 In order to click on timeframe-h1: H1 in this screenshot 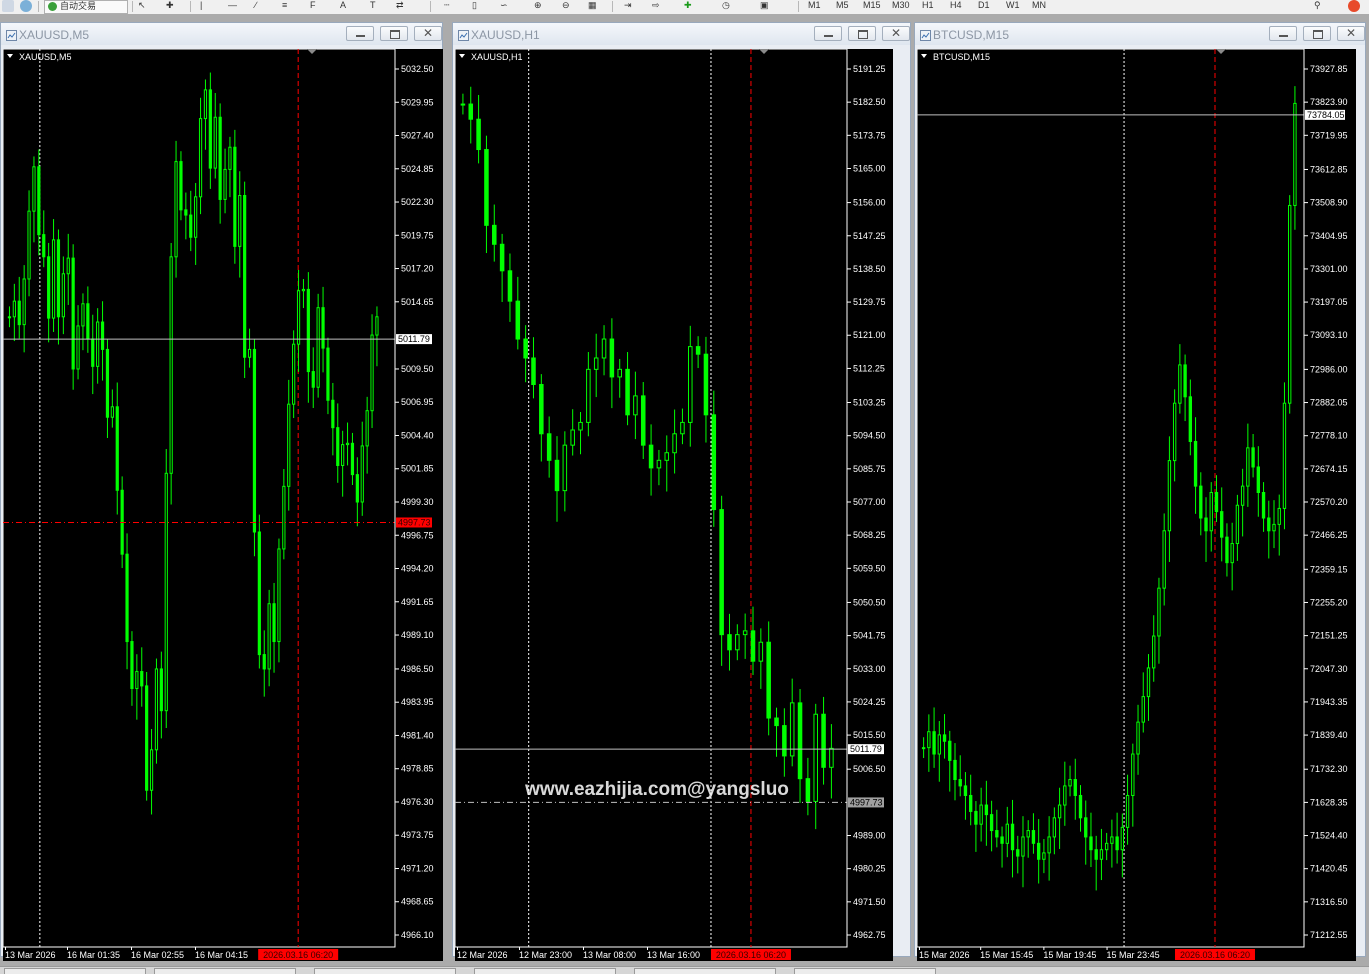, I will do `click(931, 6)`.